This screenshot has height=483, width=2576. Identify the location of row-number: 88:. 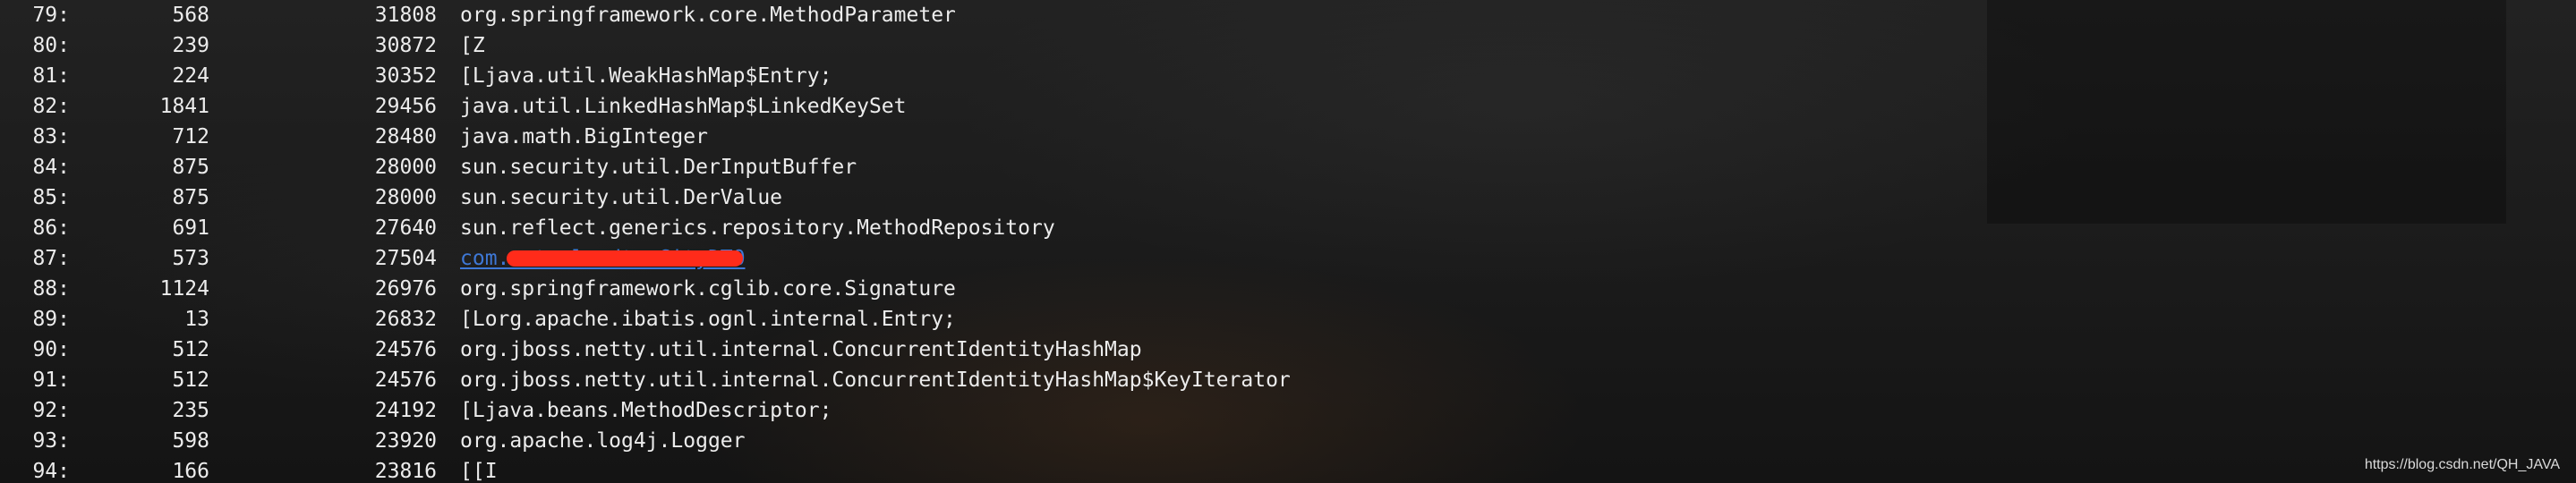
(51, 289).